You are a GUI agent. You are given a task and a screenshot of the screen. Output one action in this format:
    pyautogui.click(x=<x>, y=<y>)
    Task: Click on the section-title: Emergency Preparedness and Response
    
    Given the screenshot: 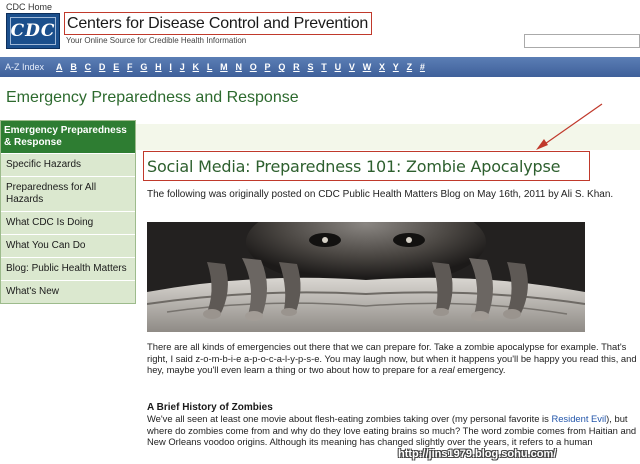 What is the action you would take?
    pyautogui.click(x=152, y=97)
    